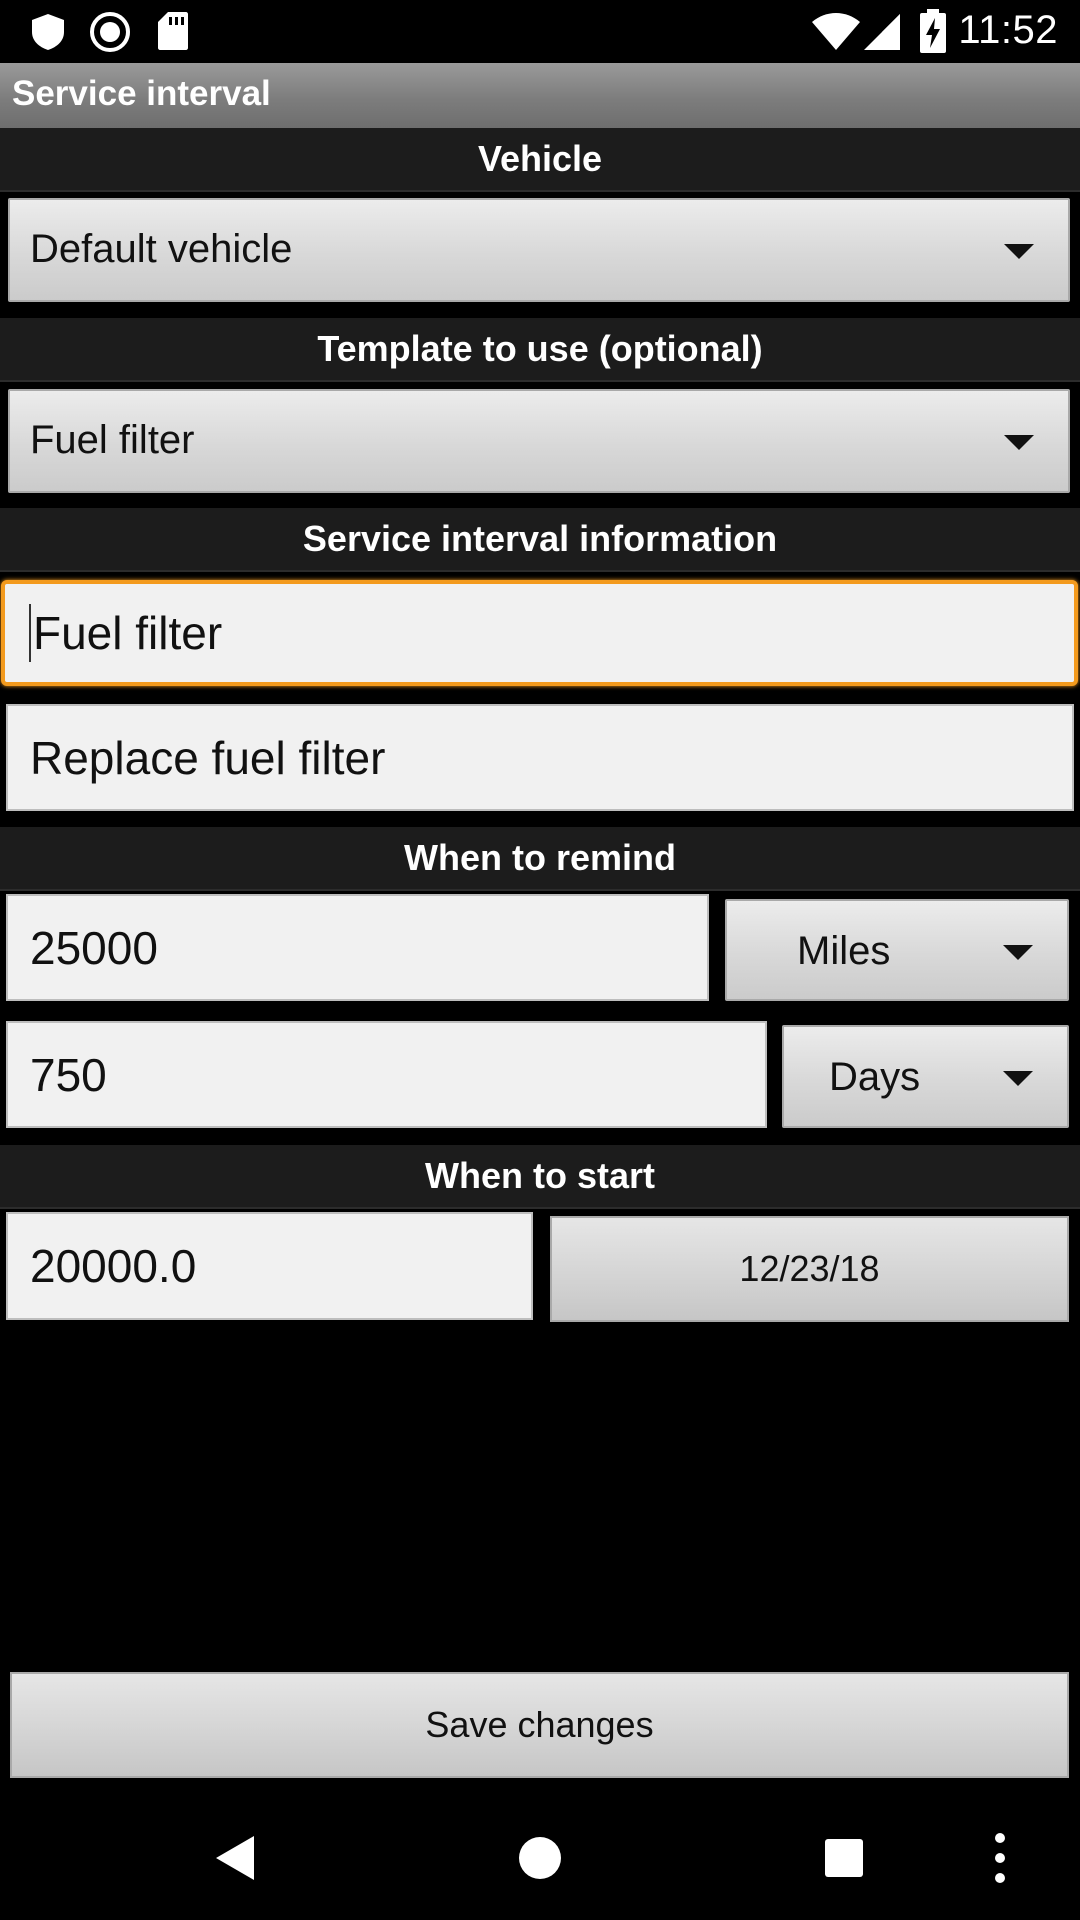 The width and height of the screenshot is (1080, 1920). What do you see at coordinates (1008, 30) in the screenshot?
I see `status-time: 11:52` at bounding box center [1008, 30].